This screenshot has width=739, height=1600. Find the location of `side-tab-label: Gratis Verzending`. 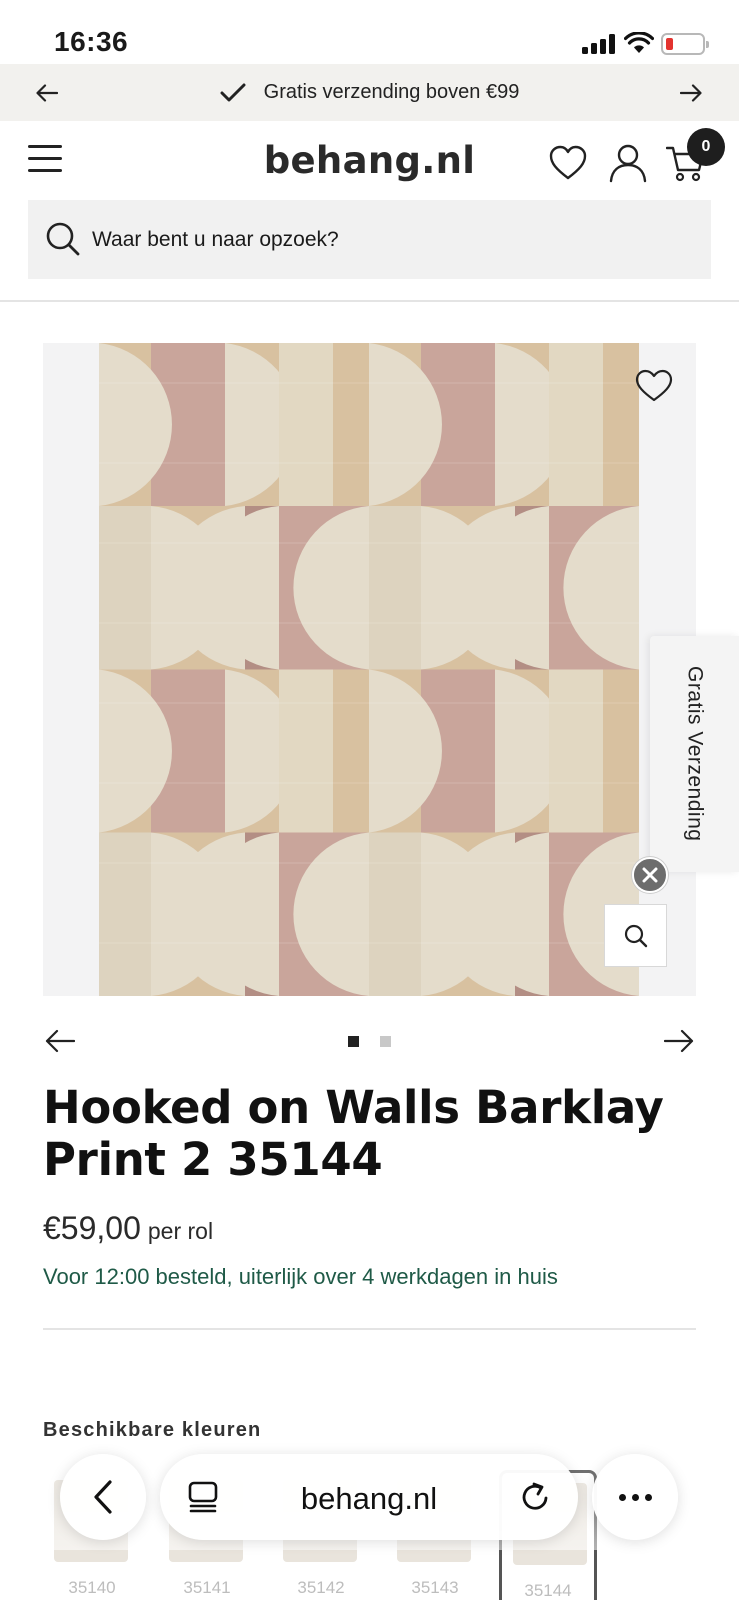

side-tab-label: Gratis Verzending is located at coordinates (695, 754).